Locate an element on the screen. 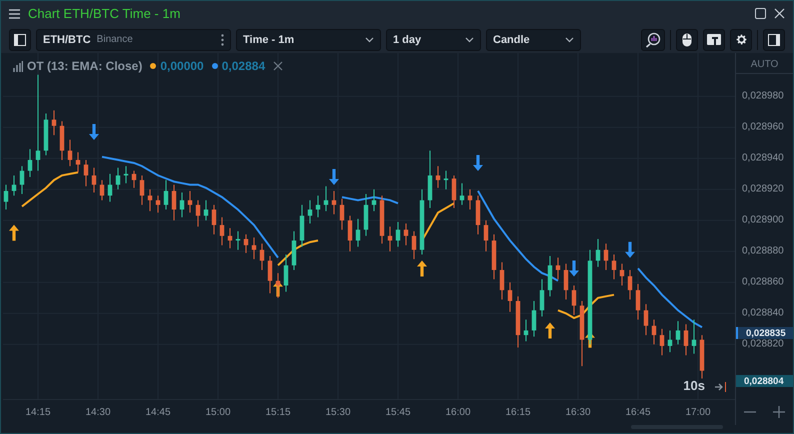  search-icon is located at coordinates (653, 40).